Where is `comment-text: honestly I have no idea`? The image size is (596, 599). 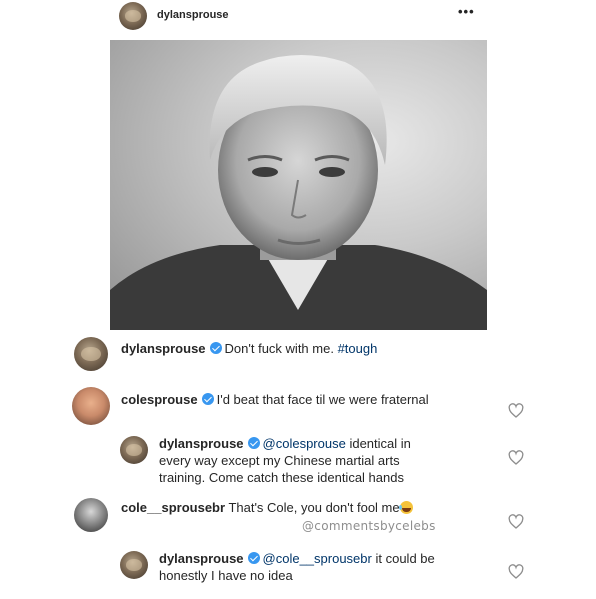
comment-text: honestly I have no idea is located at coordinates (226, 575).